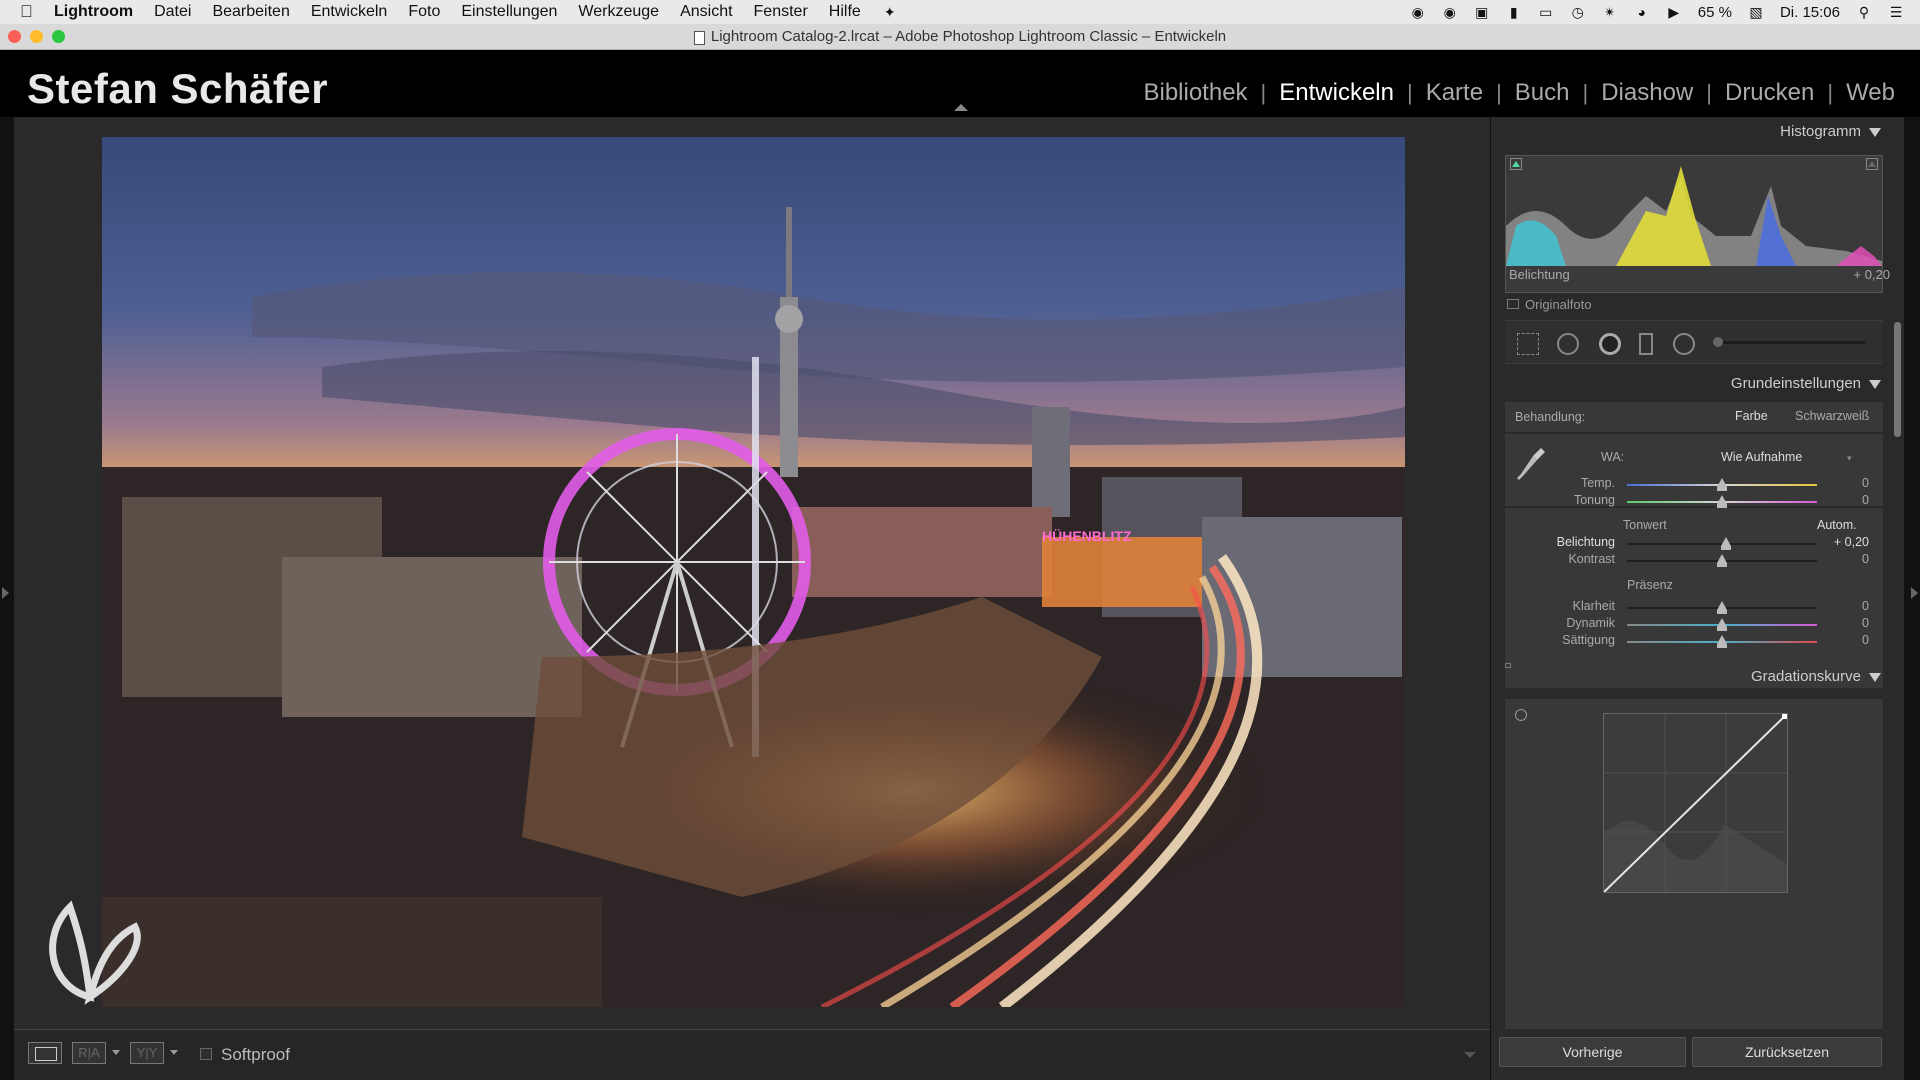 The image size is (1920, 1080). What do you see at coordinates (781, 12) in the screenshot?
I see `menu-fenster: Fenster` at bounding box center [781, 12].